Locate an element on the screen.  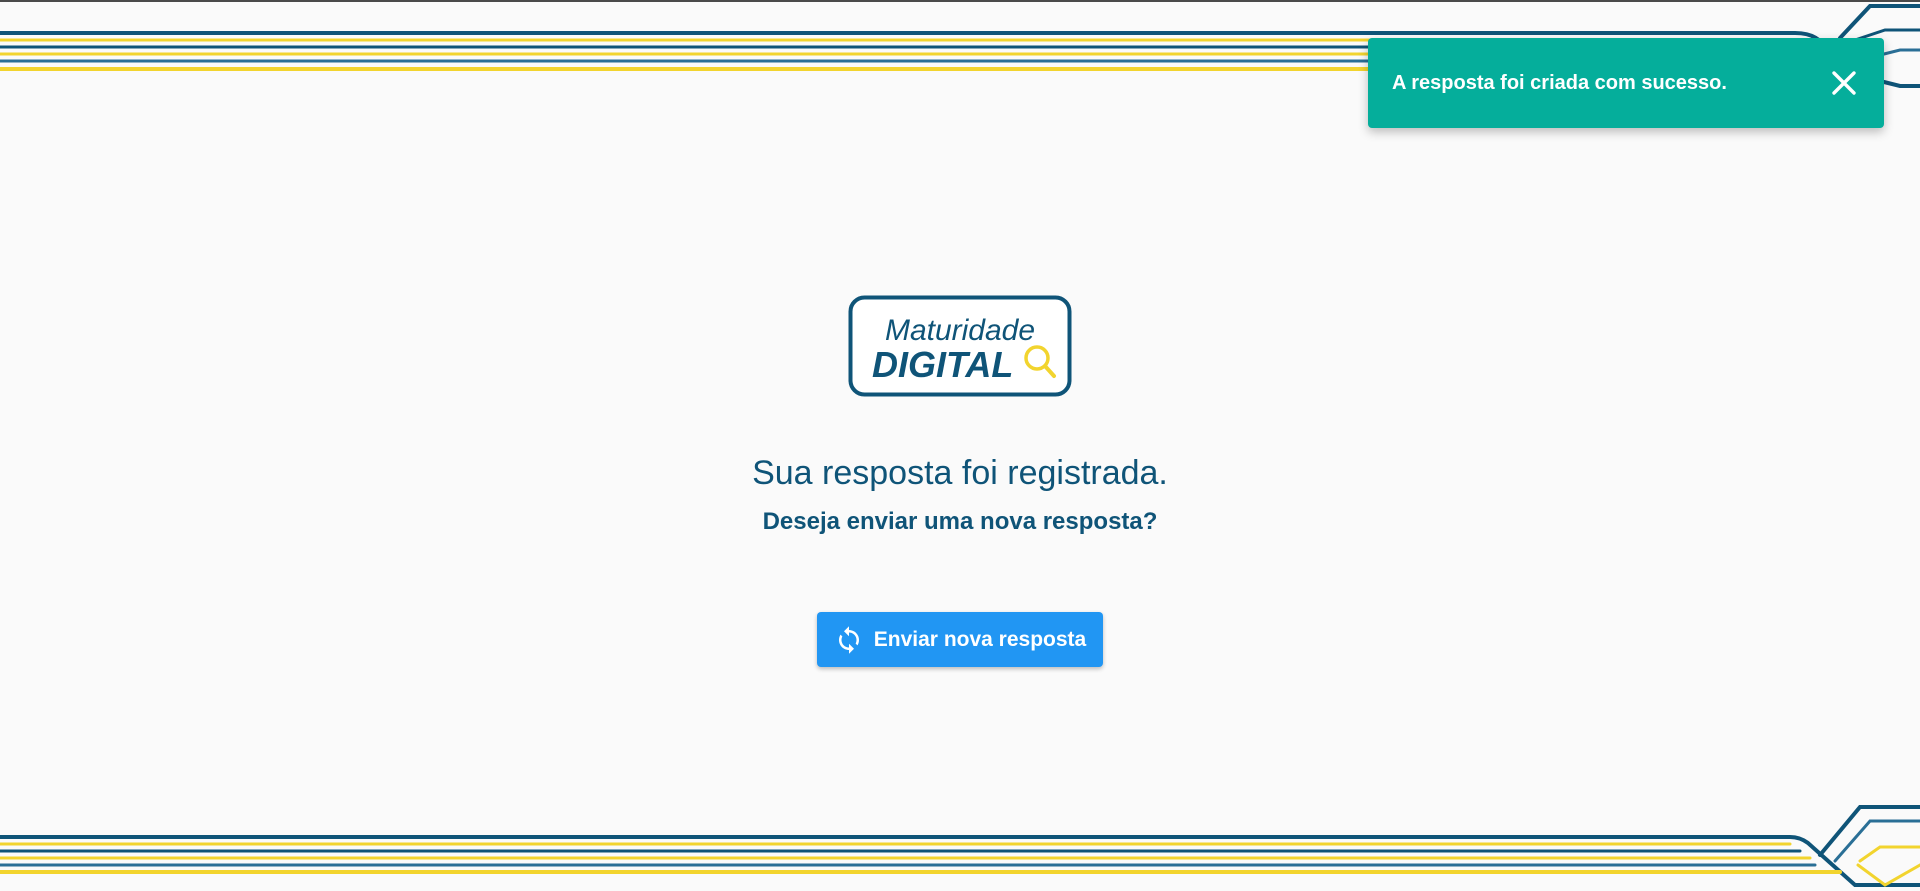
success-toast: A resposta foi criada com sucesso. is located at coordinates (1626, 83).